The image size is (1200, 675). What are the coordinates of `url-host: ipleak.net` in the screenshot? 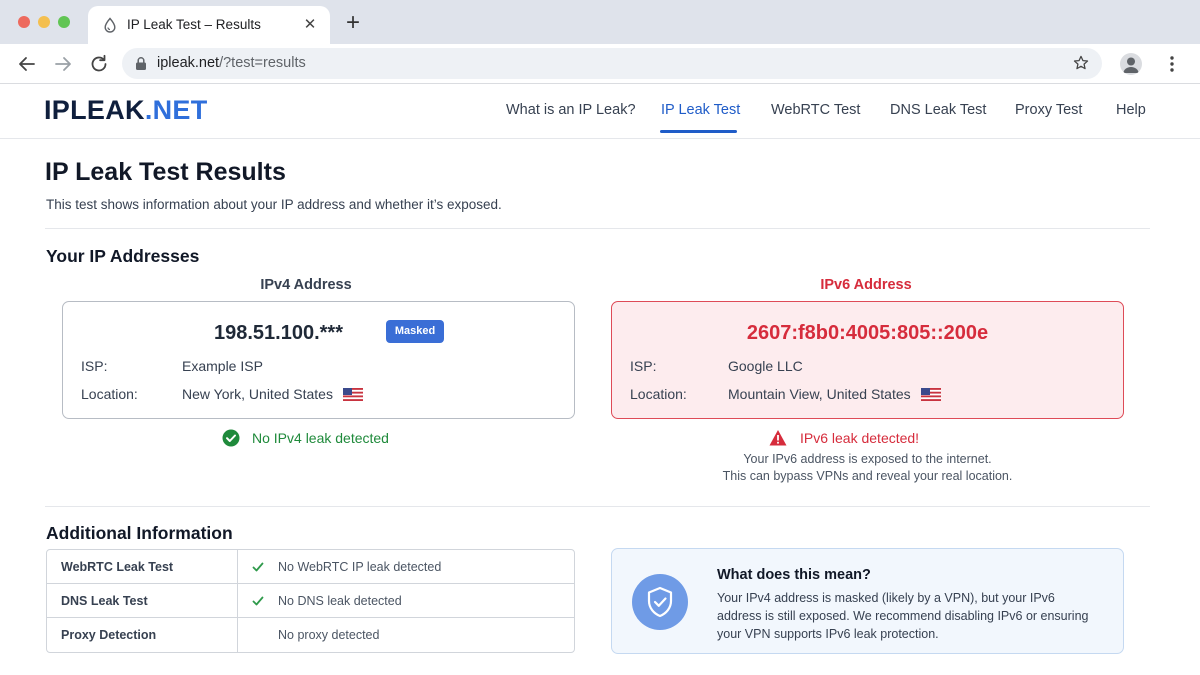 It's located at (188, 63).